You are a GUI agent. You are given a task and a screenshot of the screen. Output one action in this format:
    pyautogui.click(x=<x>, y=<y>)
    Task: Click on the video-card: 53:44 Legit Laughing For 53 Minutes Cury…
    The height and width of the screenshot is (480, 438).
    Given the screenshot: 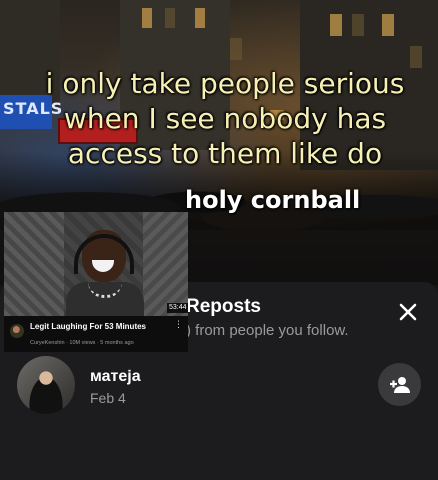 What is the action you would take?
    pyautogui.click(x=96, y=282)
    